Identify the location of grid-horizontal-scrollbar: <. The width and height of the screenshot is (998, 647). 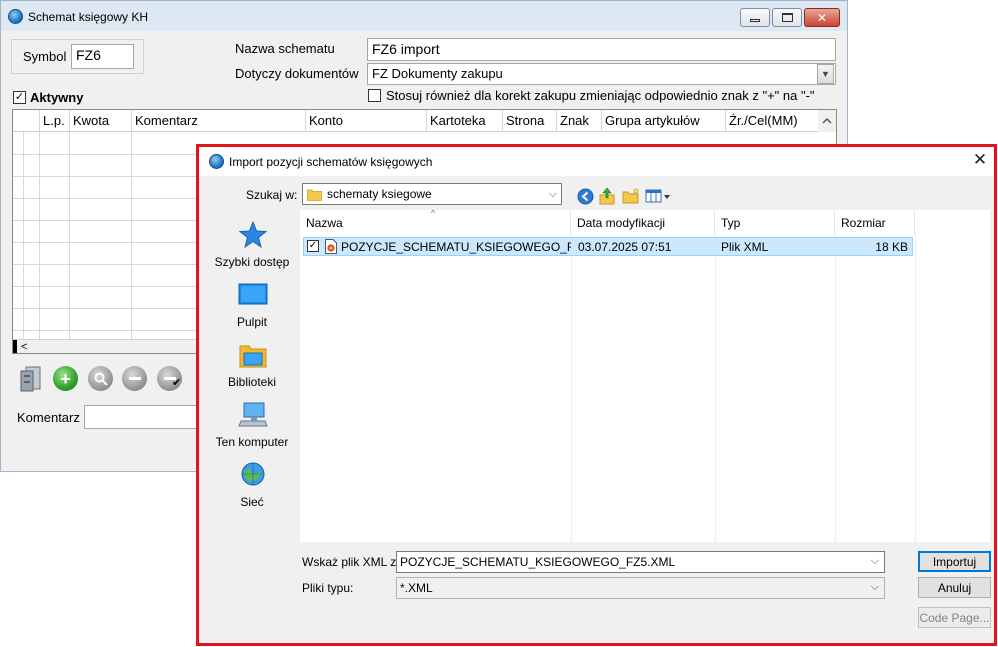
(106, 346).